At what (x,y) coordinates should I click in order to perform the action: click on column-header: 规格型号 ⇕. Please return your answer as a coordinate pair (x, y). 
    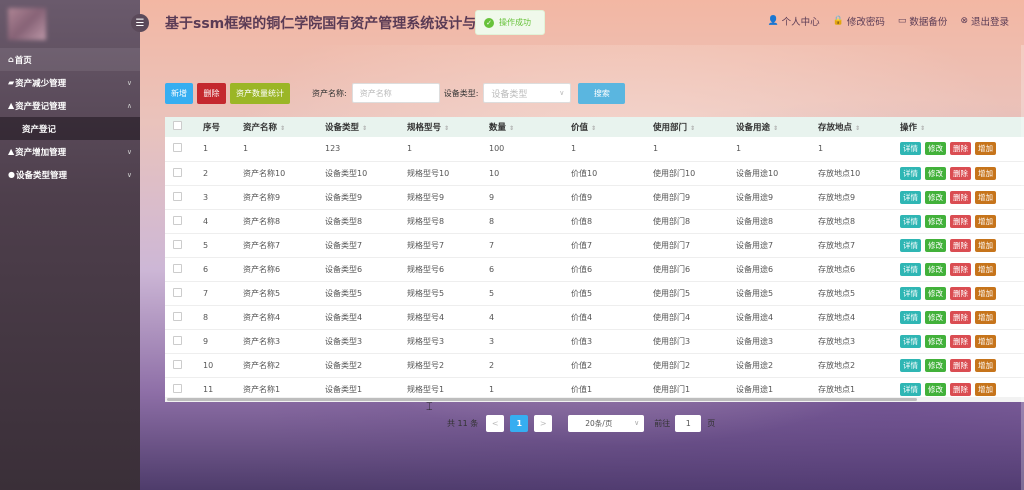
    Looking at the image, I should click on (448, 127).